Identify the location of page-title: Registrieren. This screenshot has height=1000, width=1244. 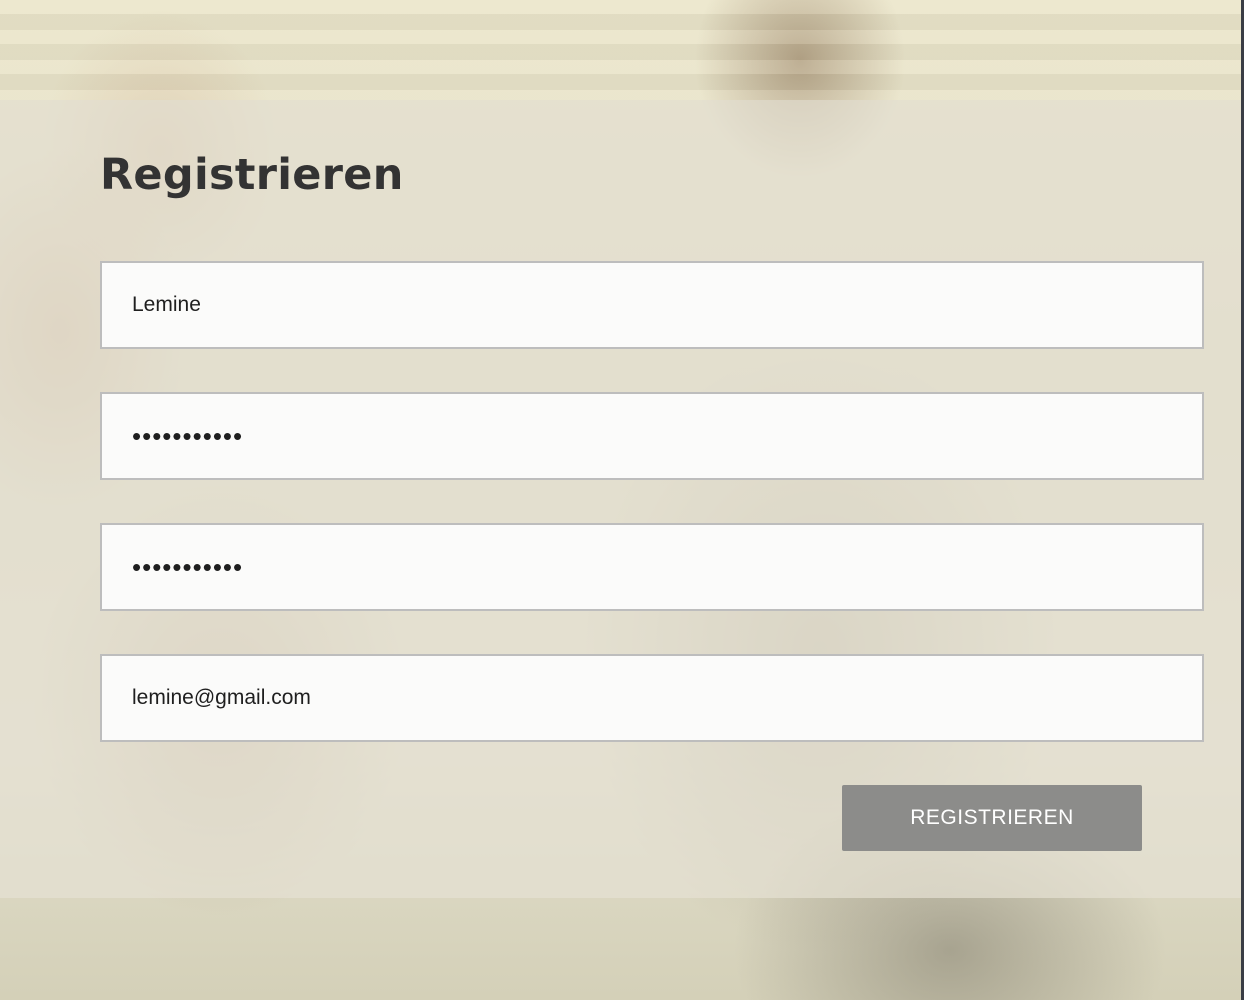
(252, 175).